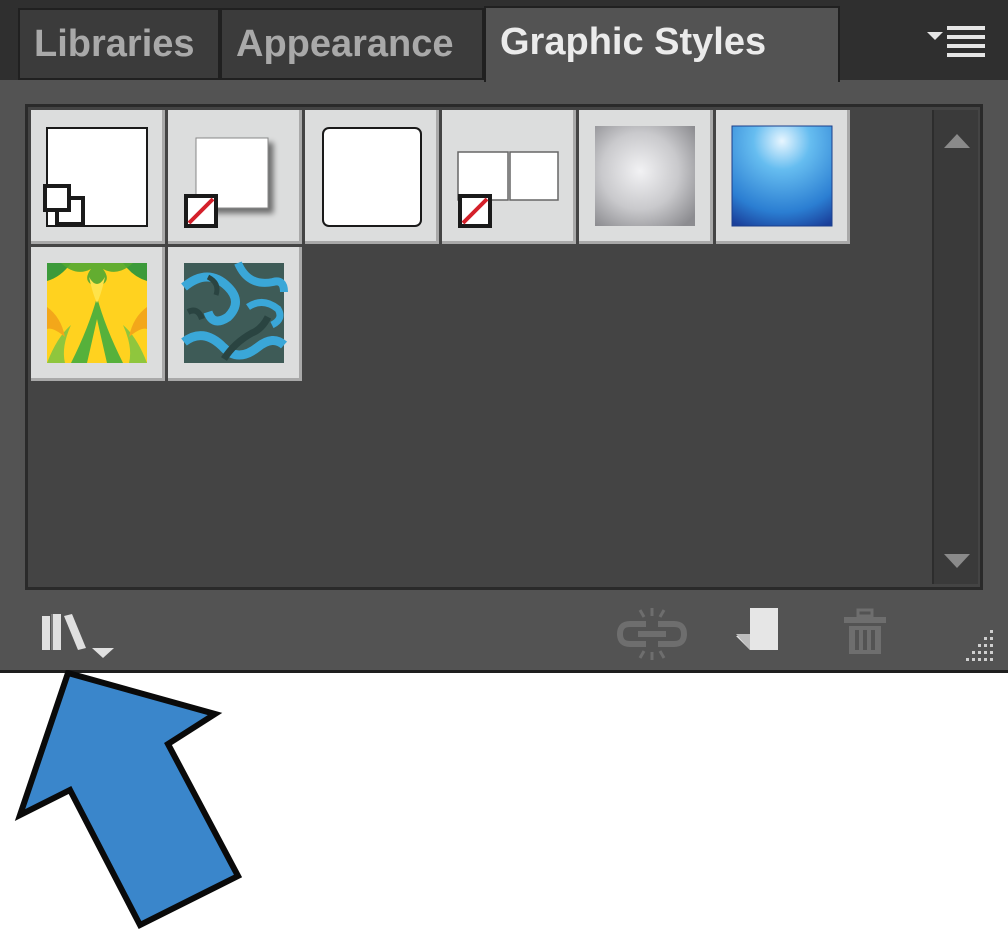  What do you see at coordinates (128, 800) in the screenshot?
I see `callout-arrow-icon` at bounding box center [128, 800].